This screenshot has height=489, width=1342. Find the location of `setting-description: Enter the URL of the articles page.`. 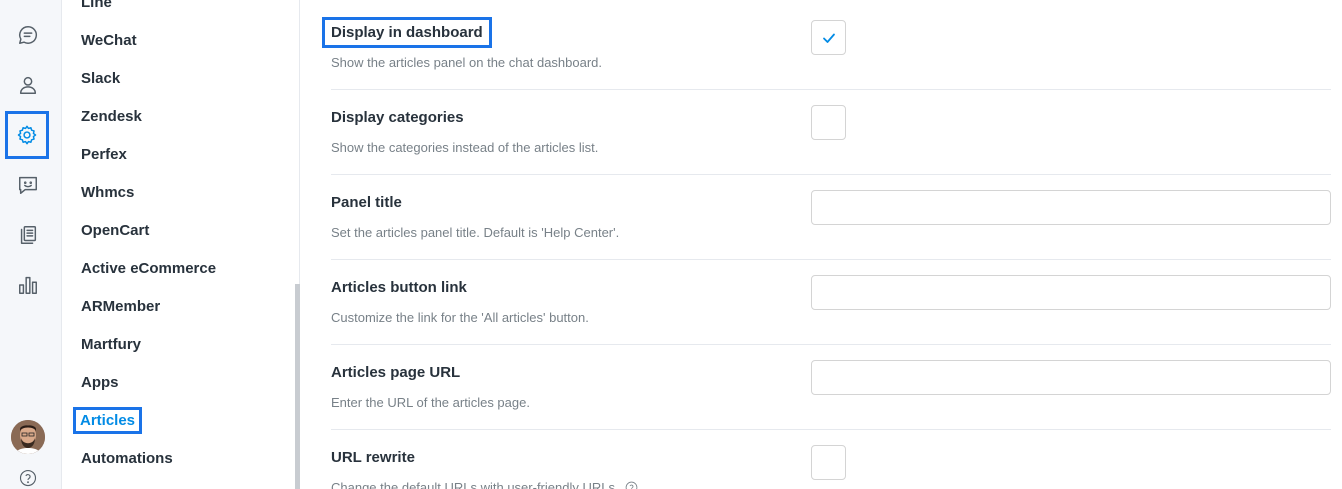

setting-description: Enter the URL of the articles page. is located at coordinates (430, 402).